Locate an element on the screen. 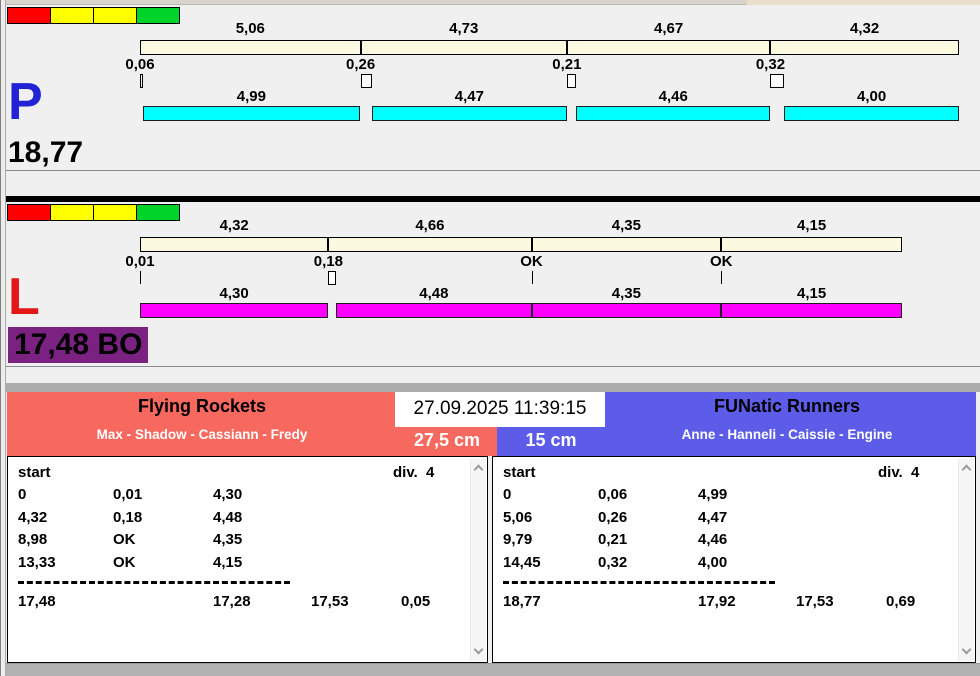 The height and width of the screenshot is (676, 980). datetime-display: 27.09.2025 11:39:15 is located at coordinates (500, 409).